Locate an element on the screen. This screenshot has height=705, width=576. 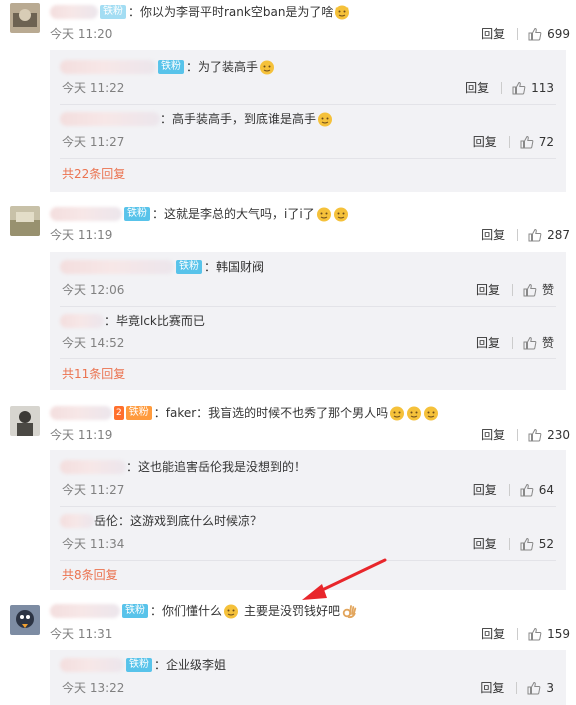
like-button: 159 is located at coordinates (549, 634).